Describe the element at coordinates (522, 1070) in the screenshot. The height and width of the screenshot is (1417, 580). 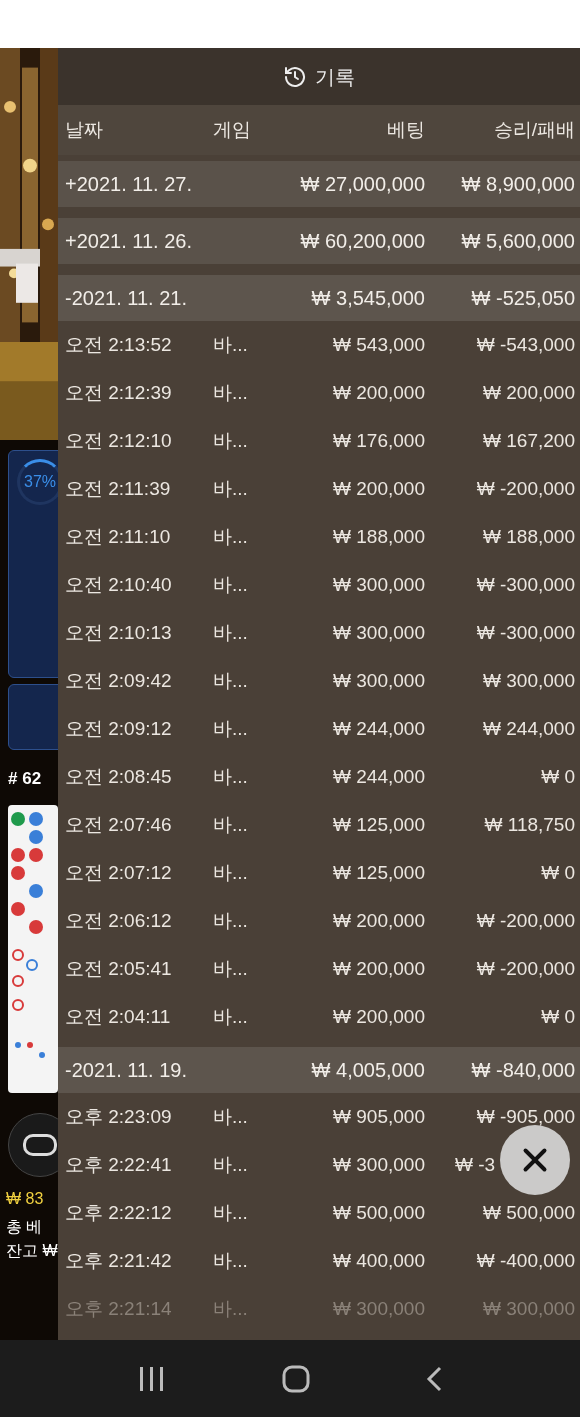
I see `result-total: ₩ -840,000` at that location.